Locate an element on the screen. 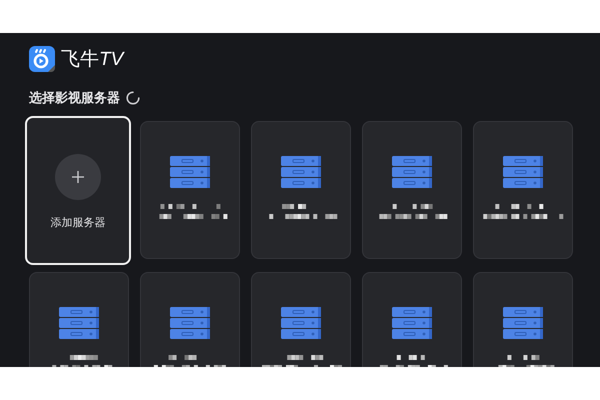 Image resolution: width=600 pixels, height=400 pixels. app-name: 飞牛TV is located at coordinates (92, 60).